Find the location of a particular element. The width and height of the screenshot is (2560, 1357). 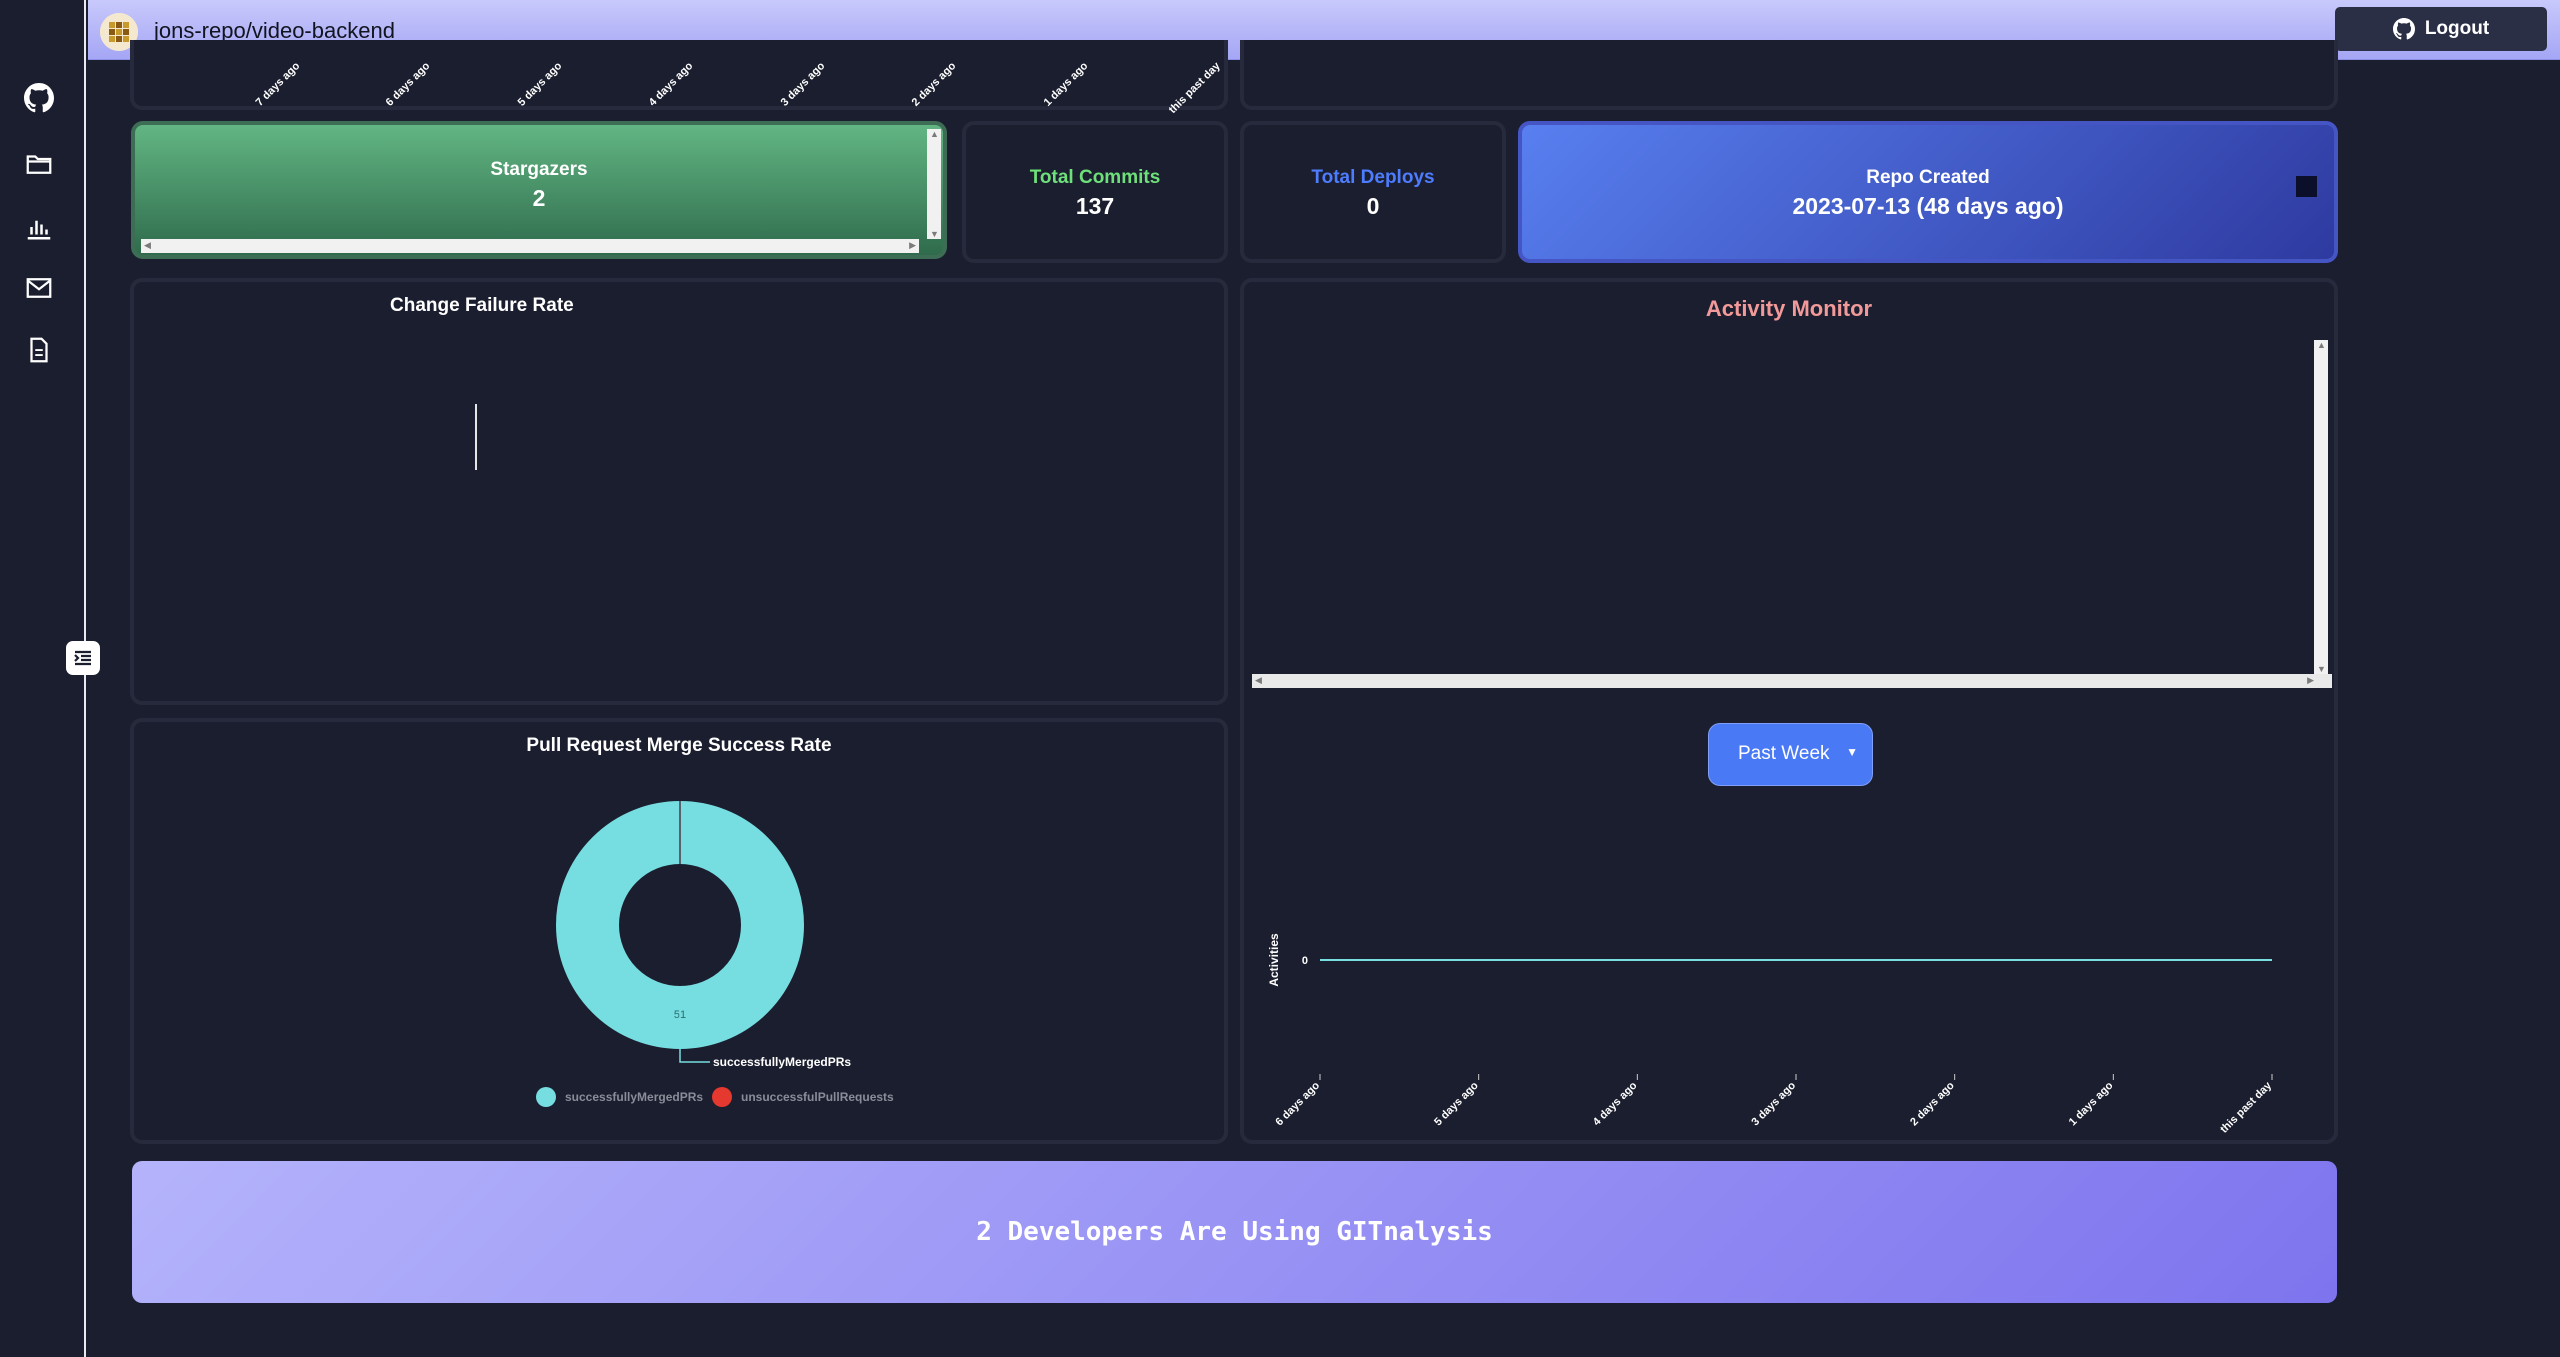

deploys-label: Total Deploys is located at coordinates (1373, 177).